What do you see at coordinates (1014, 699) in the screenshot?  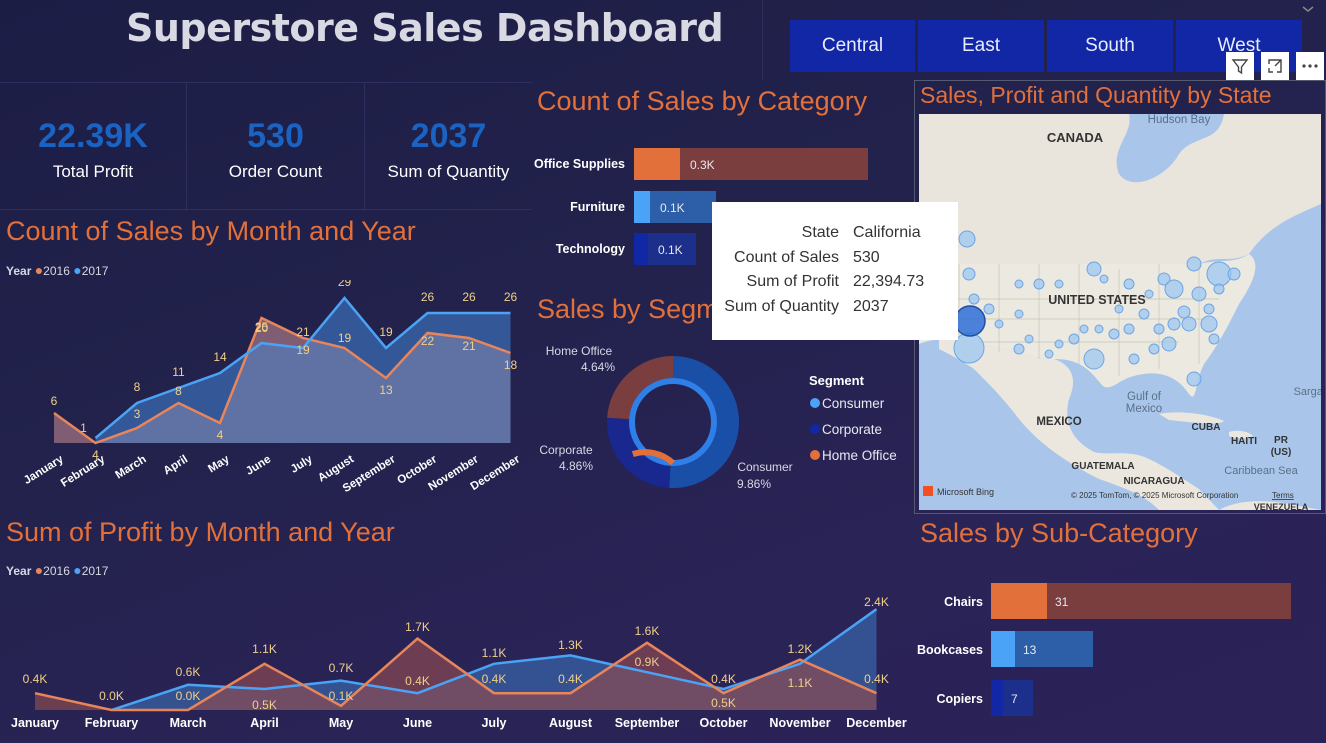 I see `subcategory-value-label: 7` at bounding box center [1014, 699].